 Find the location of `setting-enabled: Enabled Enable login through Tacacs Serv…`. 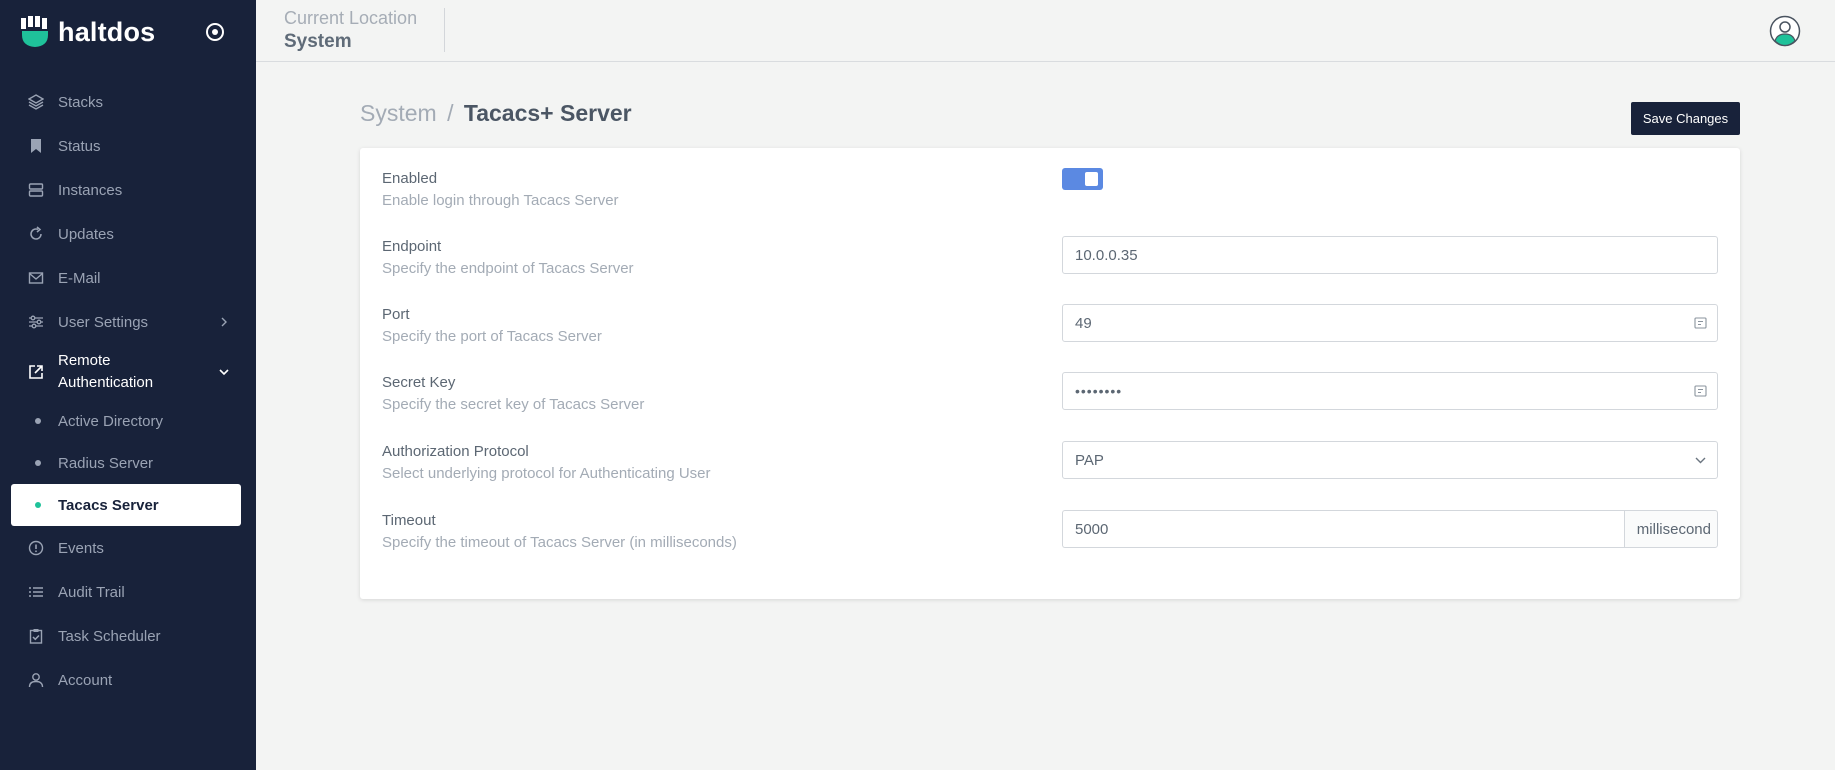

setting-enabled: Enabled Enable login through Tacacs Serv… is located at coordinates (1050, 197).